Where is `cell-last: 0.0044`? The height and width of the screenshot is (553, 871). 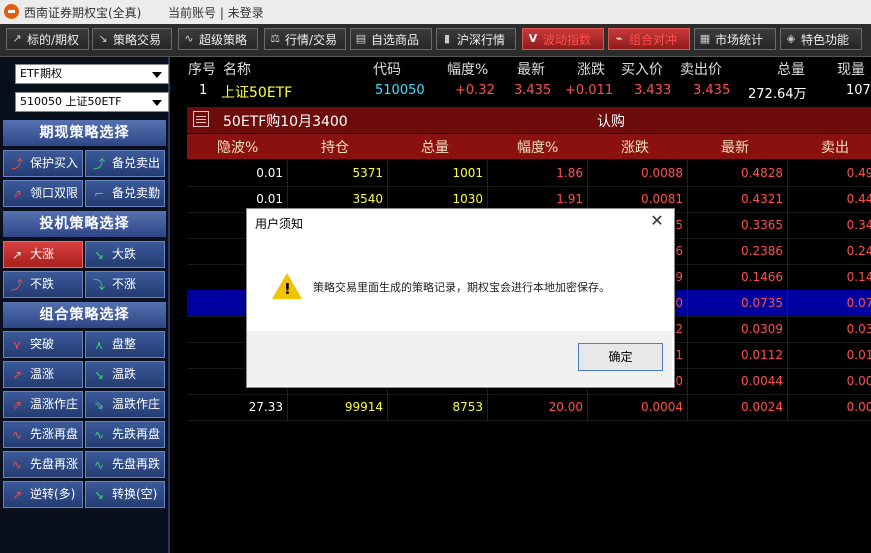 cell-last: 0.0044 is located at coordinates (762, 381).